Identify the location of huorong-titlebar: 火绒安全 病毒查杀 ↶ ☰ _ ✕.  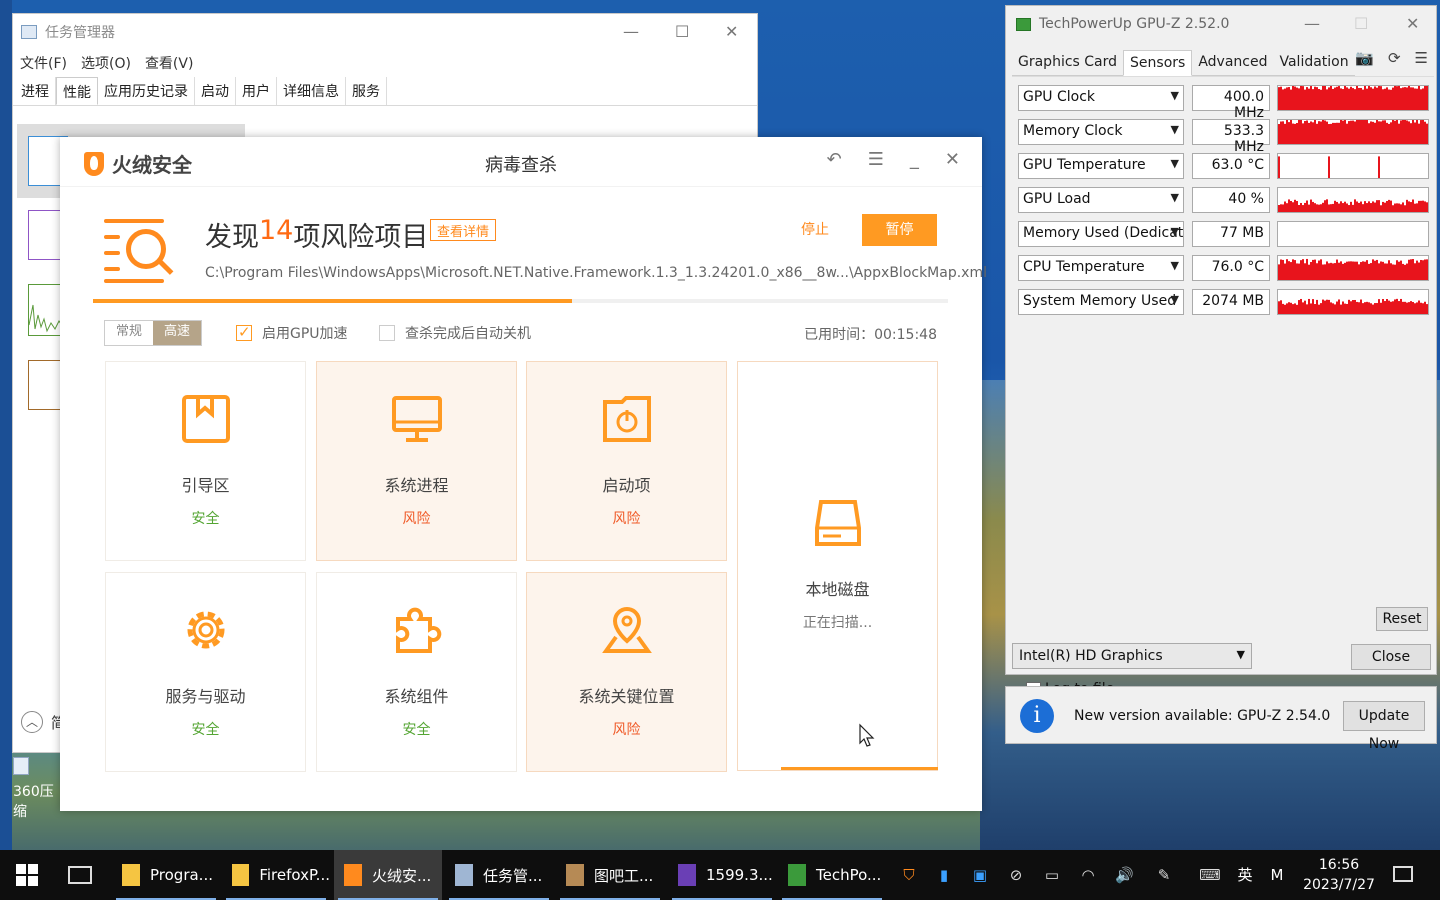
(521, 162).